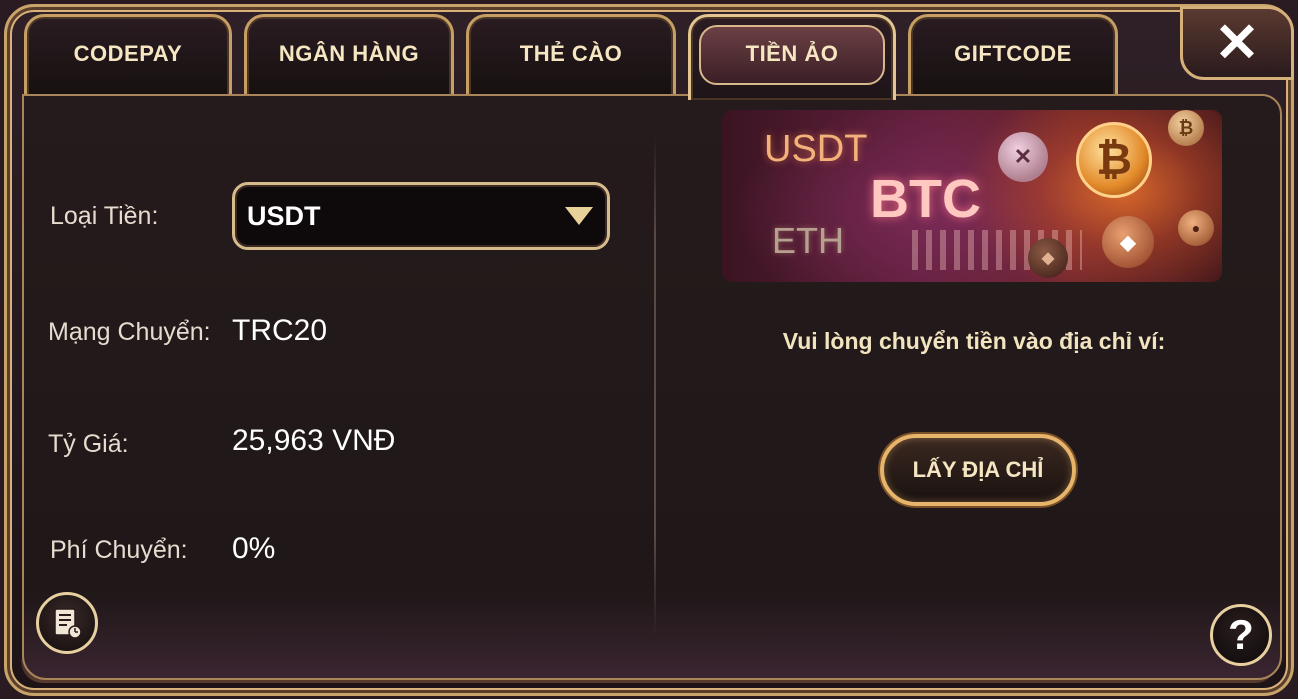  I want to click on network-value: TRC20, so click(280, 330).